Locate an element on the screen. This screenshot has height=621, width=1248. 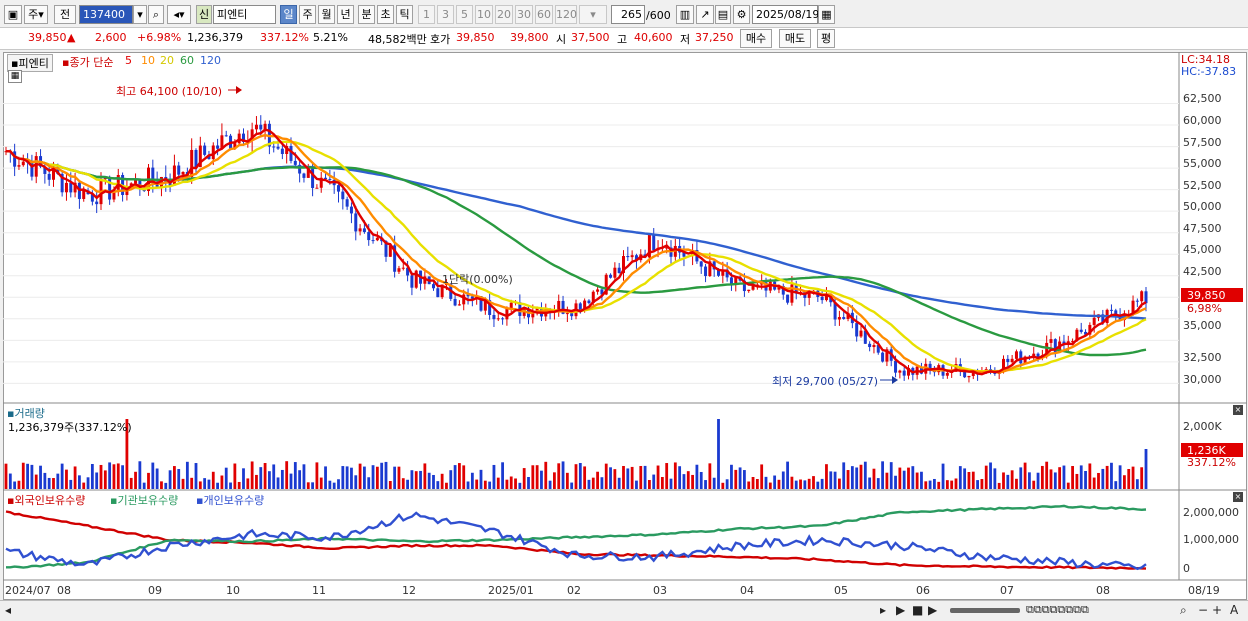
x-tick: 02 is located at coordinates (574, 590).